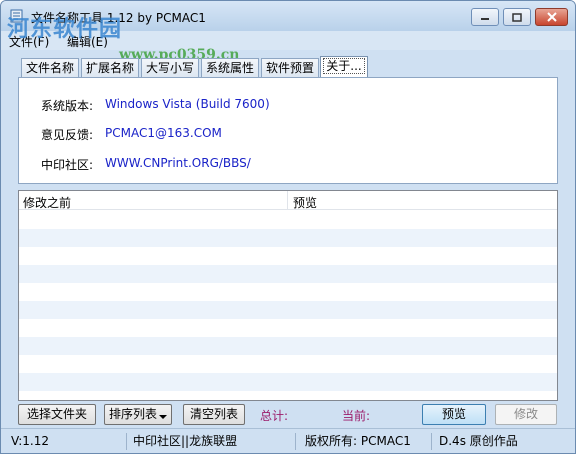 Image resolution: width=576 pixels, height=454 pixels. I want to click on column-header-preview: 预览, so click(305, 202).